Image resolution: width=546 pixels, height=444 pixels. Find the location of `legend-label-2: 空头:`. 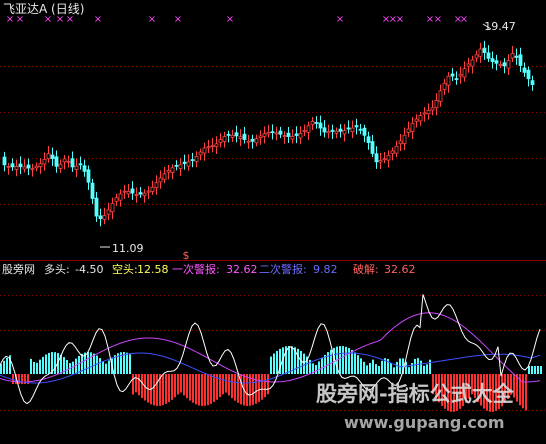

legend-label-2: 空头: is located at coordinates (125, 269).